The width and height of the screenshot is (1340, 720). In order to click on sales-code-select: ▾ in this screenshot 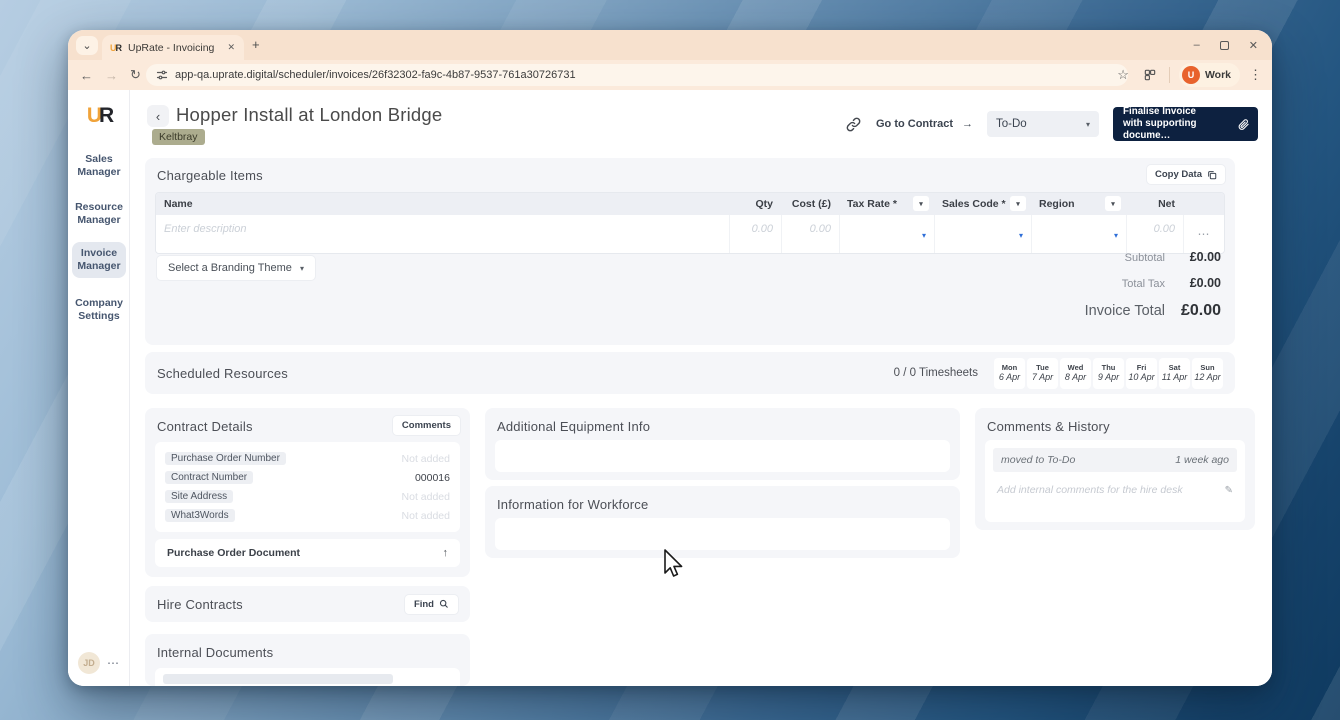, I will do `click(982, 234)`.